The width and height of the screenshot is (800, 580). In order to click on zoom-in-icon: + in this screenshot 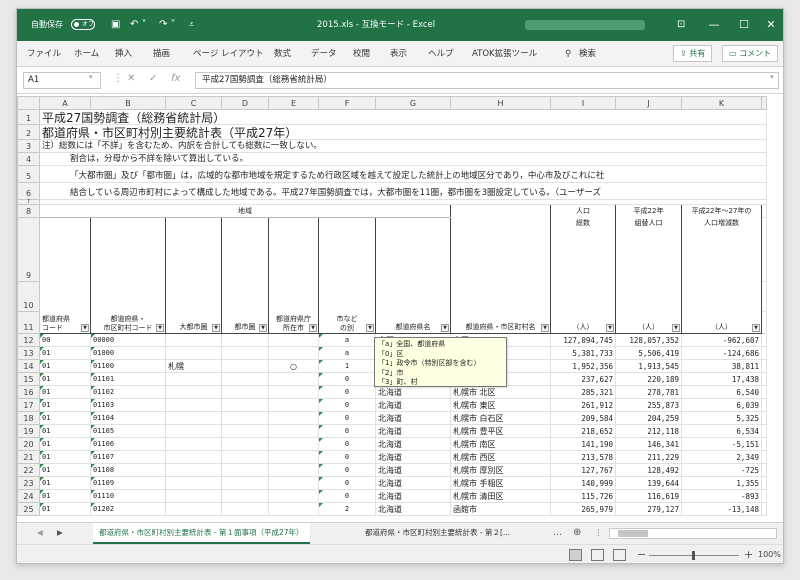, I will do `click(748, 554)`.